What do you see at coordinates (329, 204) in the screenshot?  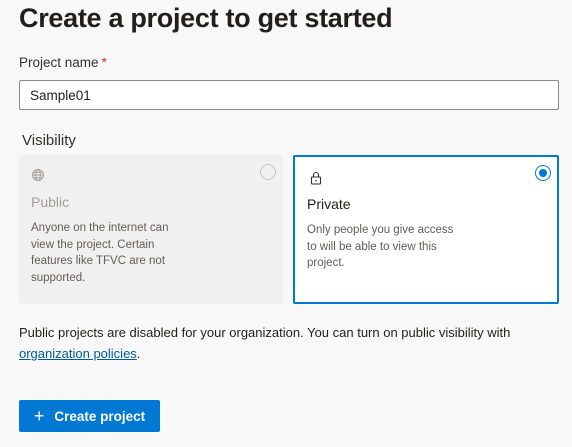 I see `visibility-option-title: Private` at bounding box center [329, 204].